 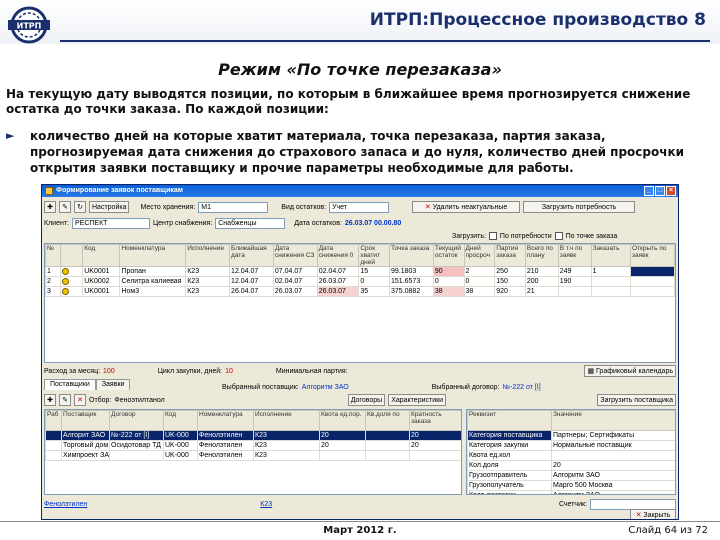 I want to click on window-titlebar: Формирование заявок поставщикам _ □ ×, so click(x=360, y=191).